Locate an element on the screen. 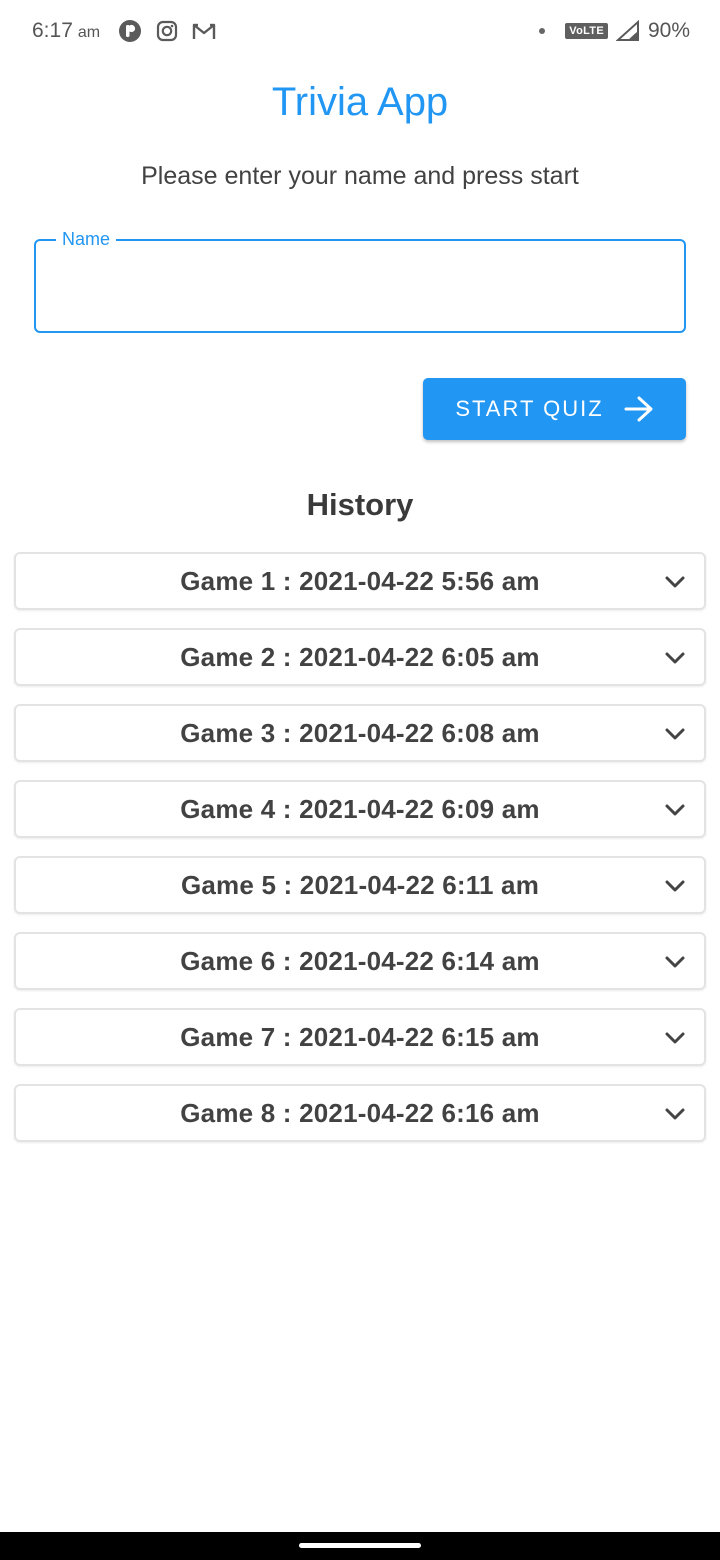 The width and height of the screenshot is (720, 1560). arrow-right-icon is located at coordinates (639, 409).